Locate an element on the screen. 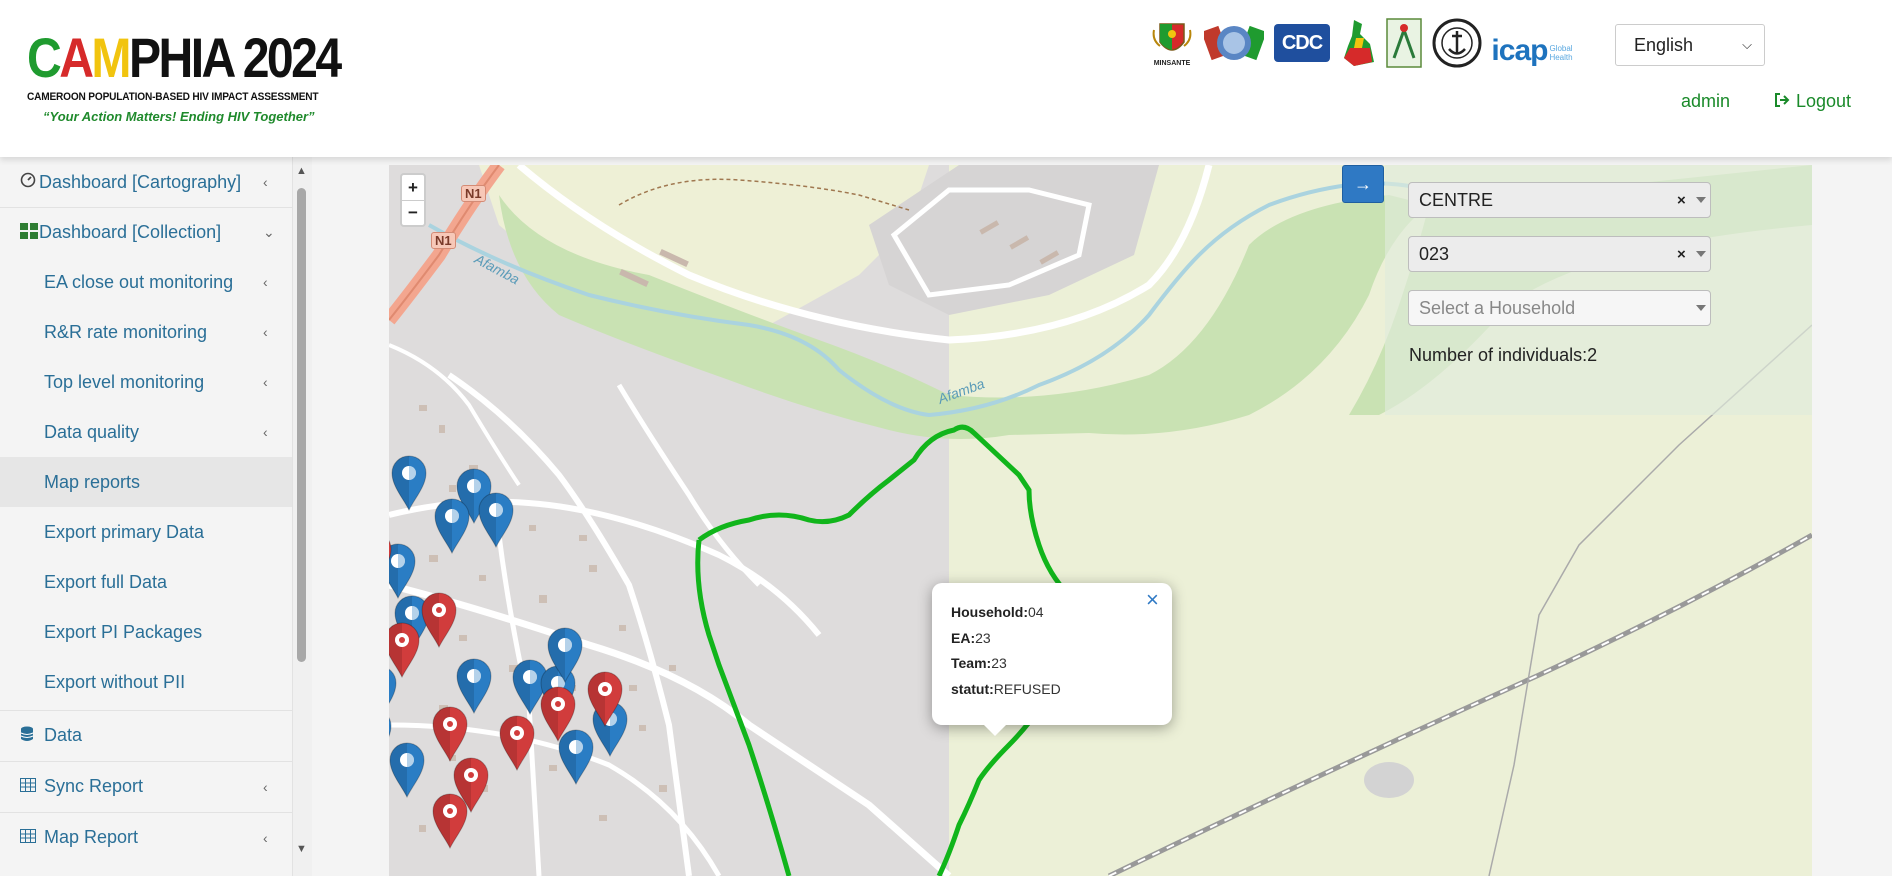 This screenshot has width=1892, height=876. sidebar-item-map-reports: Map reports is located at coordinates (146, 482).